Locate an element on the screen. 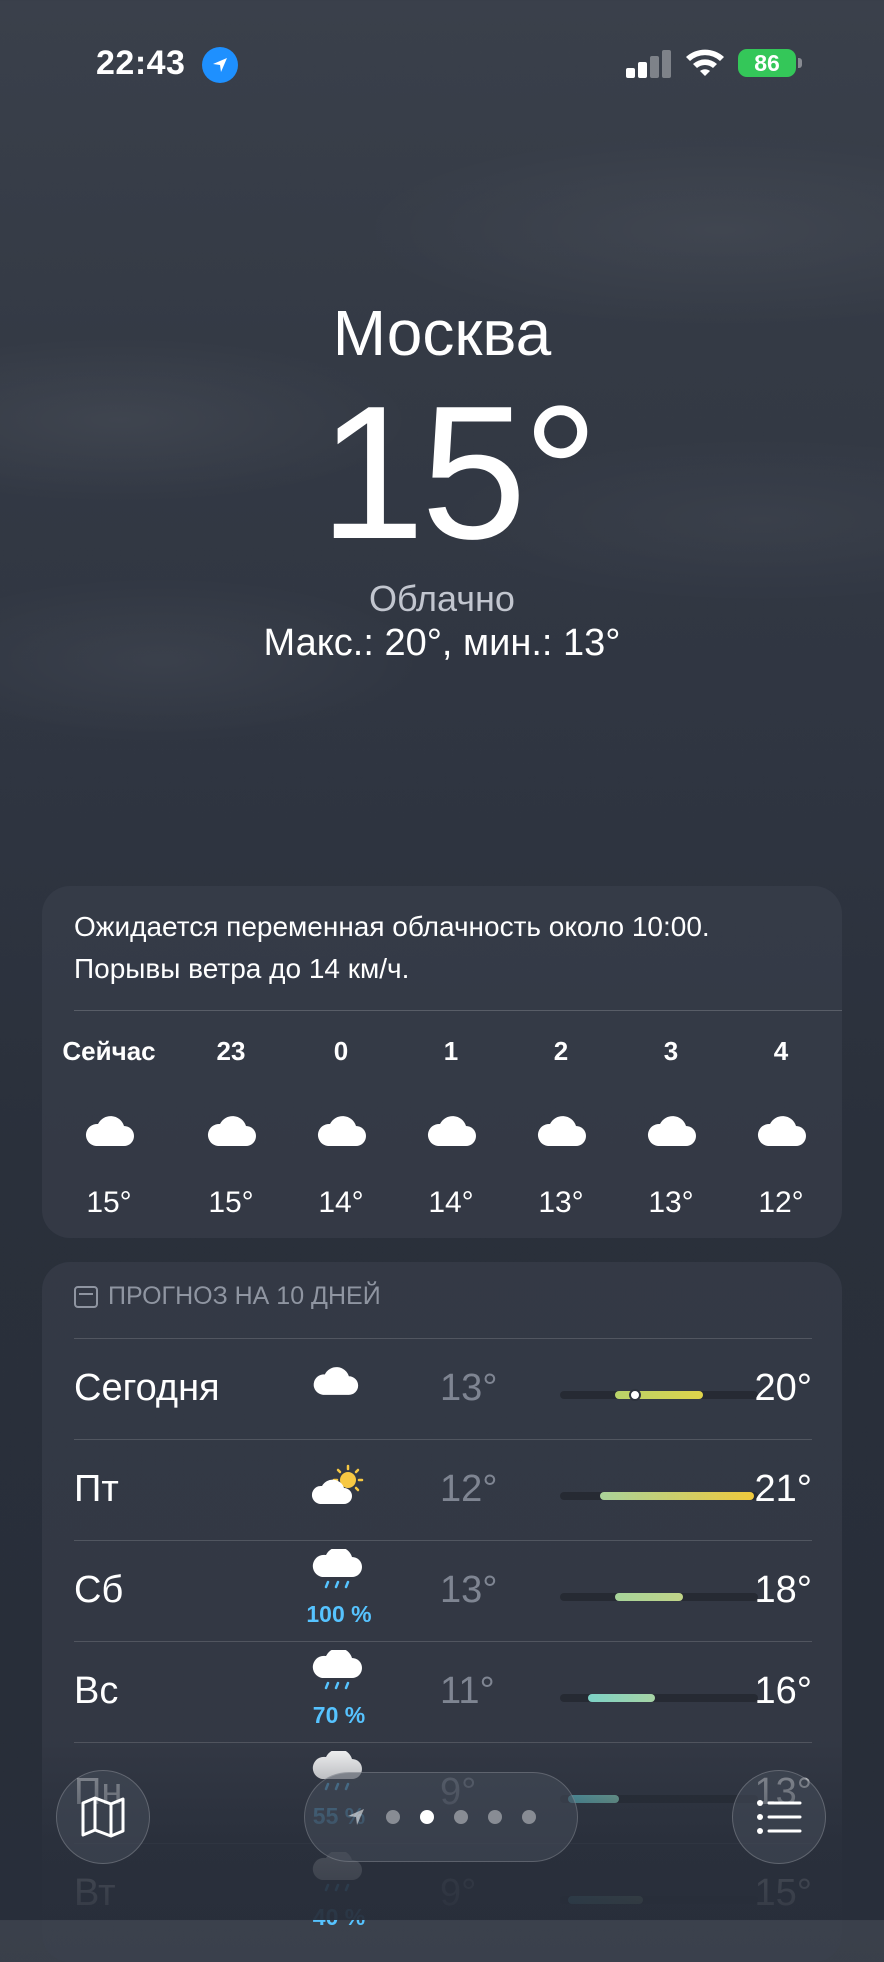 The height and width of the screenshot is (1962, 884). day-row: Пт 12° 21° is located at coordinates (443, 1490).